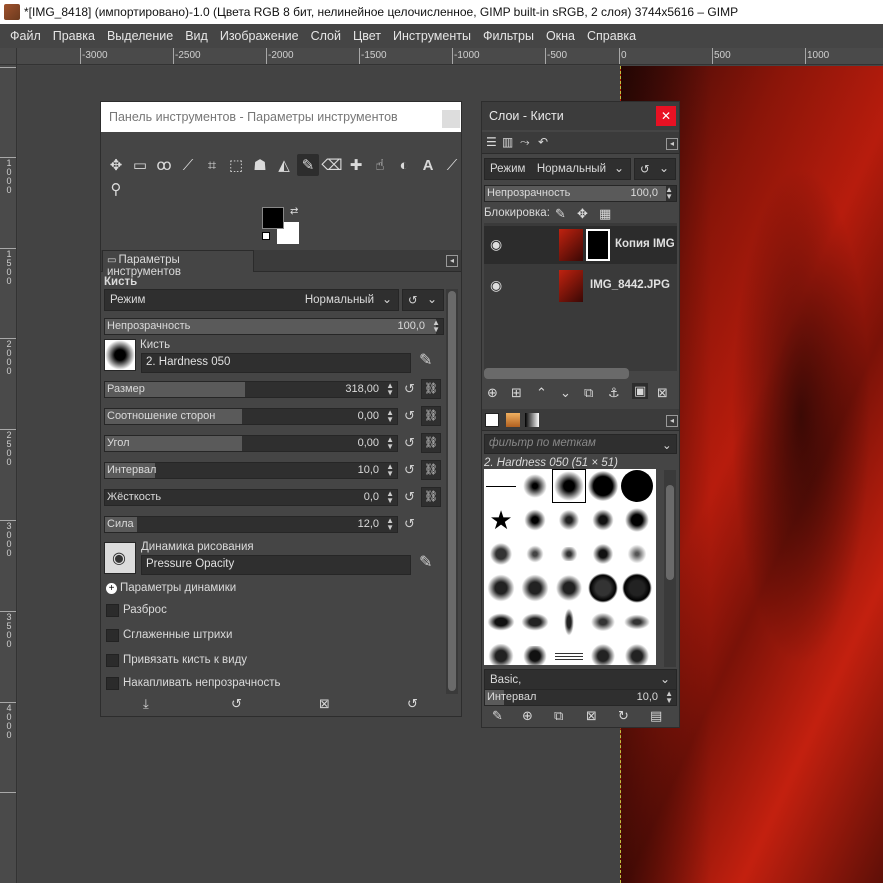 This screenshot has width=883, height=883. Describe the element at coordinates (294, 211) in the screenshot. I see `swap-colors-icon: ⇄` at that location.